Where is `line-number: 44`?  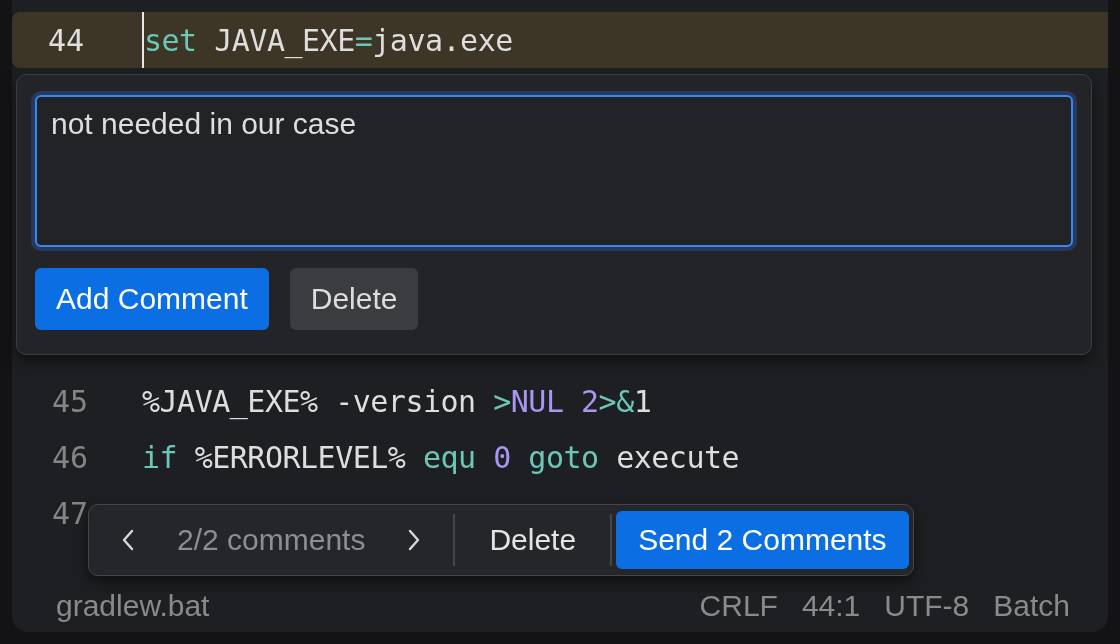
line-number: 44 is located at coordinates (66, 40).